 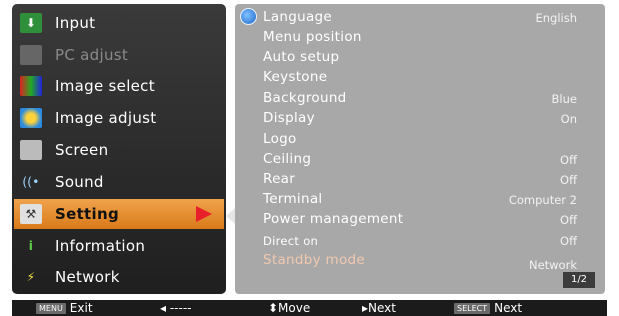 I want to click on menu-item-label: Image select, so click(x=105, y=86).